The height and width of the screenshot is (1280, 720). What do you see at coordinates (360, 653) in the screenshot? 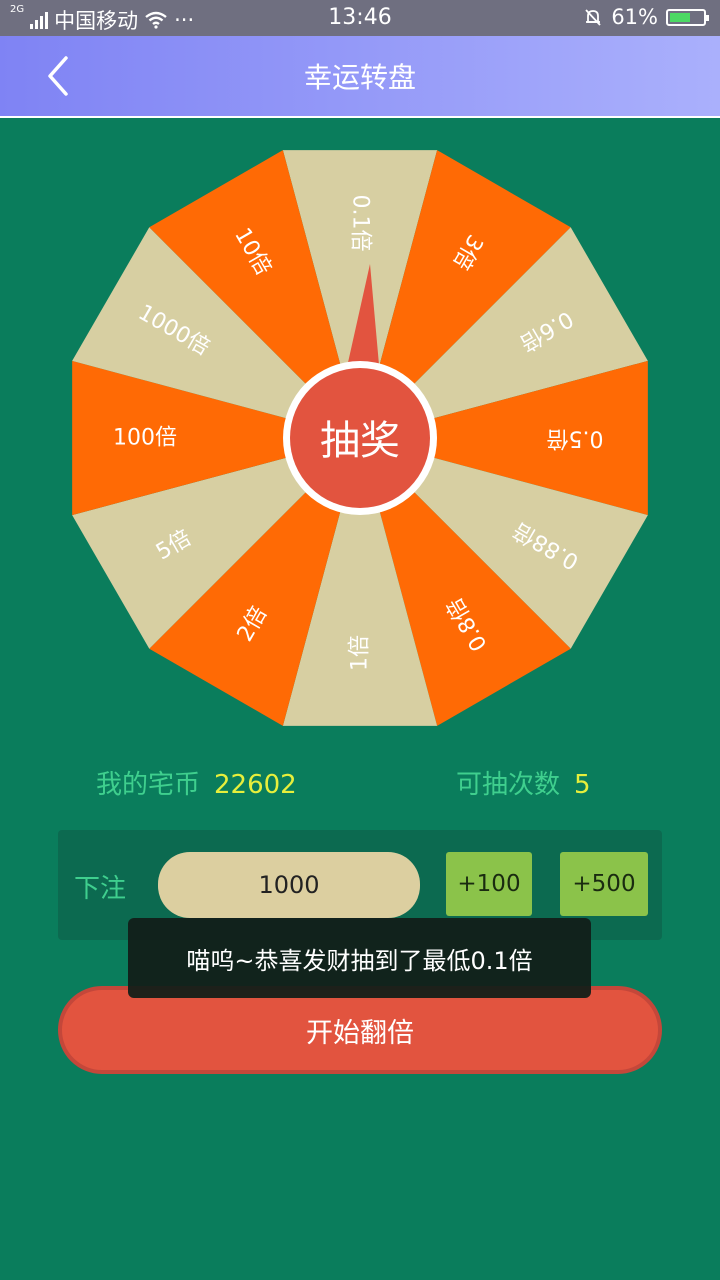
I see `wheel-segment-label: 1倍` at bounding box center [360, 653].